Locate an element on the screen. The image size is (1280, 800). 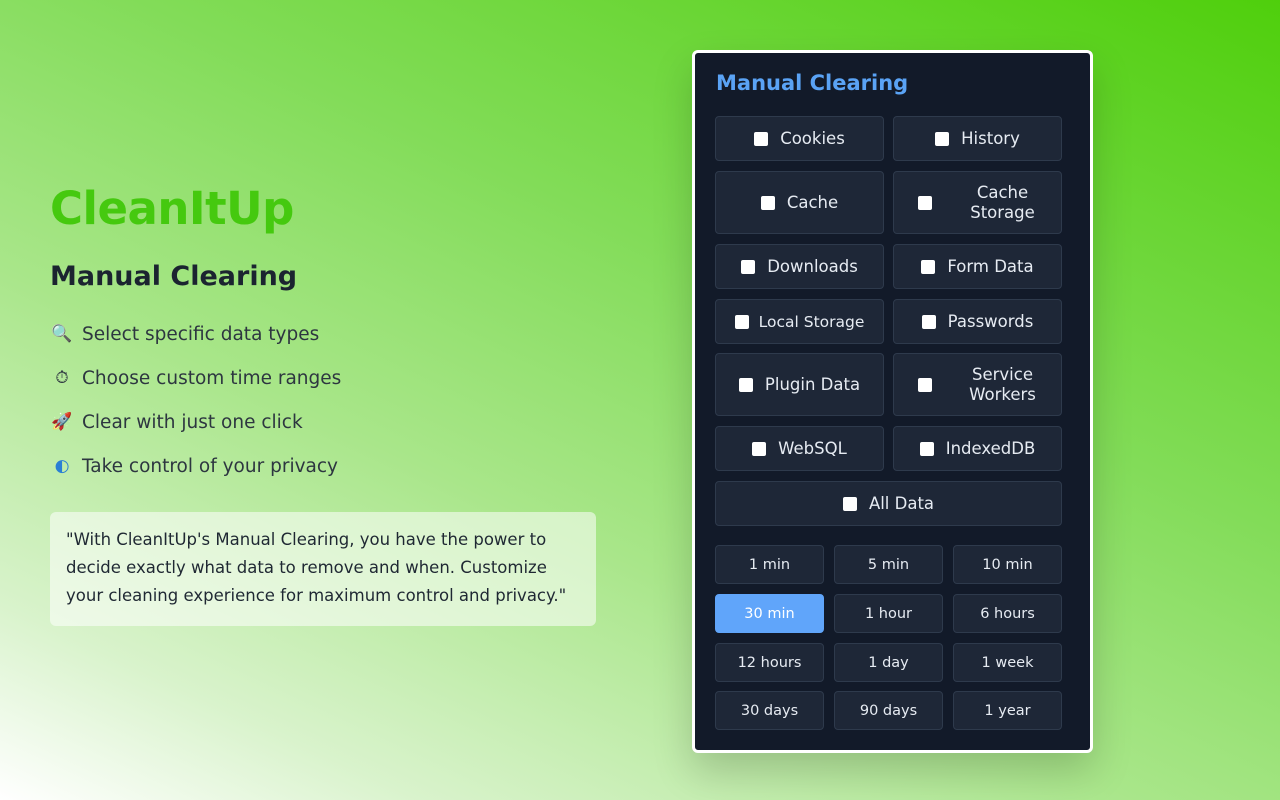
option-all-data: All Data is located at coordinates (888, 503).